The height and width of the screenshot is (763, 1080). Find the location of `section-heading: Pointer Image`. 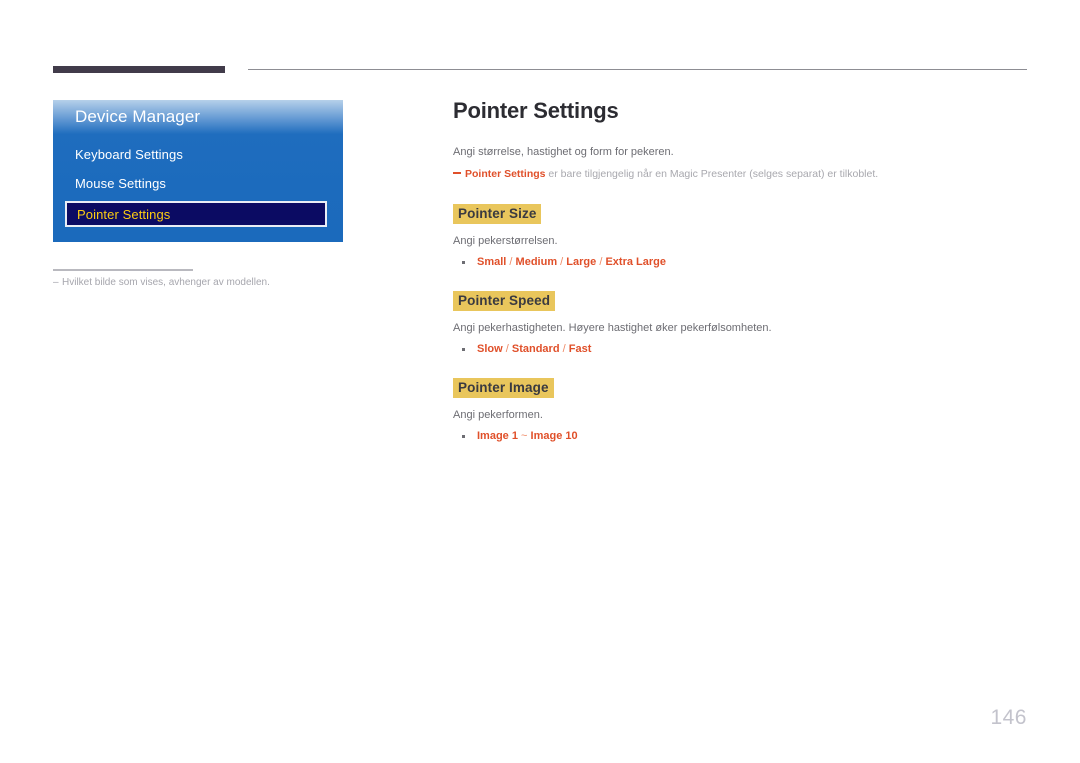

section-heading: Pointer Image is located at coordinates (503, 388).